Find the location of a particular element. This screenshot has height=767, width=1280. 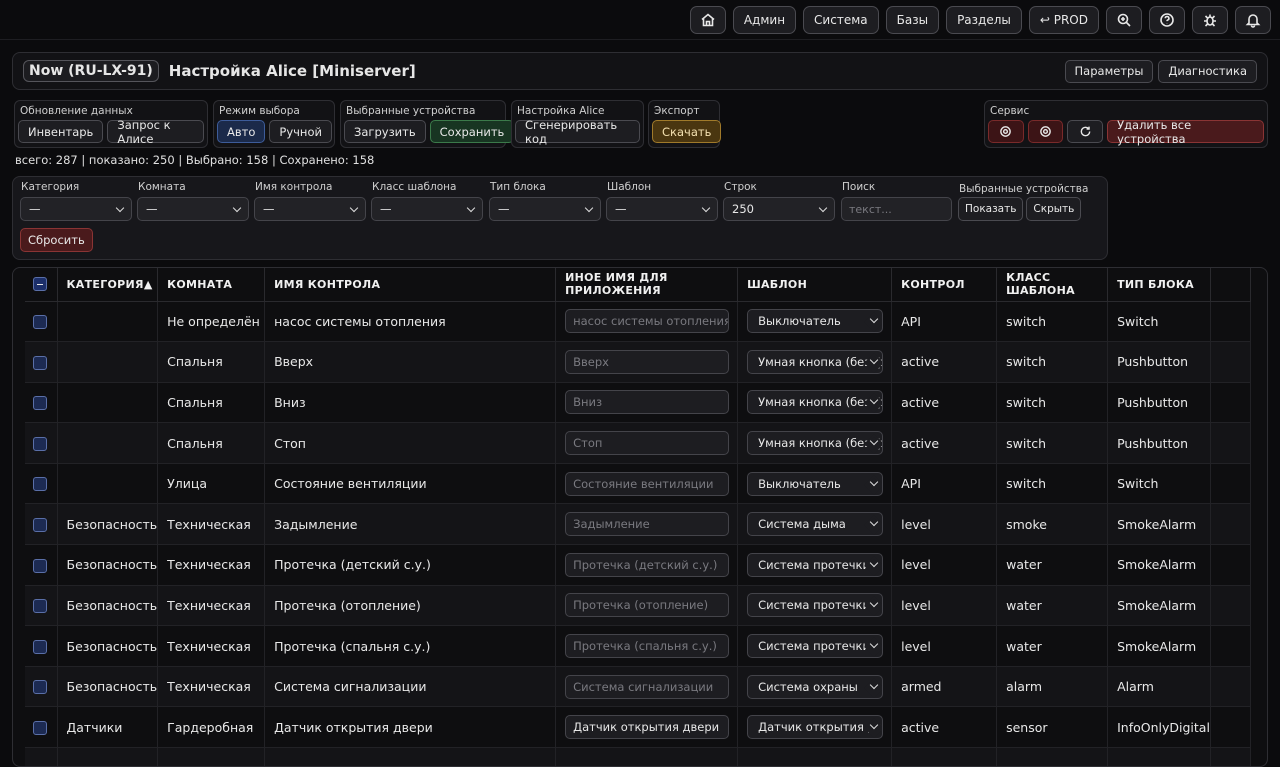

column-header-control: КОНТРОЛ is located at coordinates (944, 285).